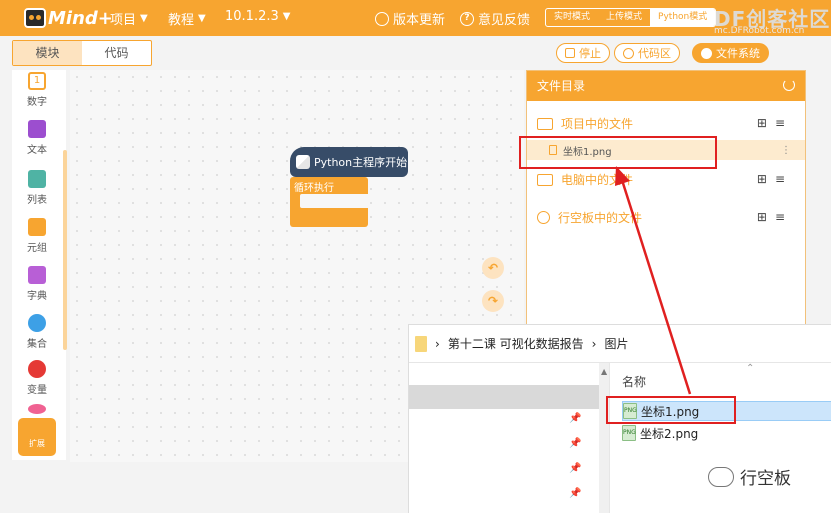 The width and height of the screenshot is (831, 513). What do you see at coordinates (721, 476) in the screenshot?
I see `wechat-icon` at bounding box center [721, 476].